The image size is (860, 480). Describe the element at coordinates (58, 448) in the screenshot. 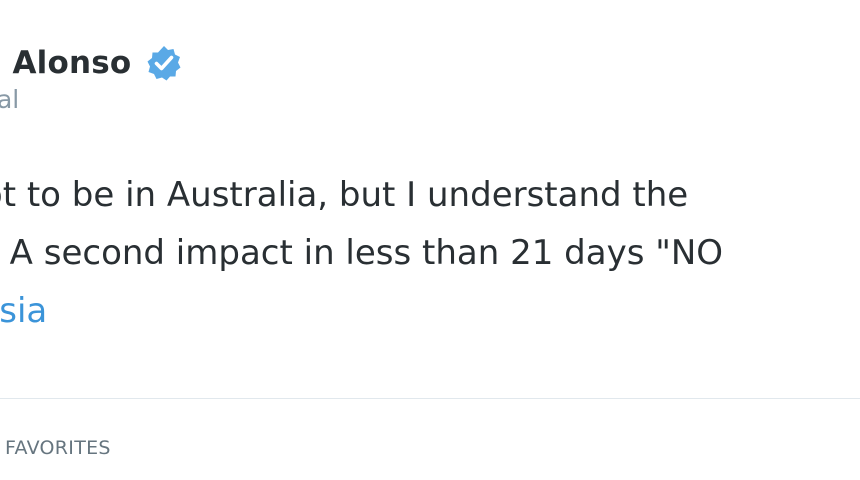

I see `favorites-stat: FAVORITES` at that location.